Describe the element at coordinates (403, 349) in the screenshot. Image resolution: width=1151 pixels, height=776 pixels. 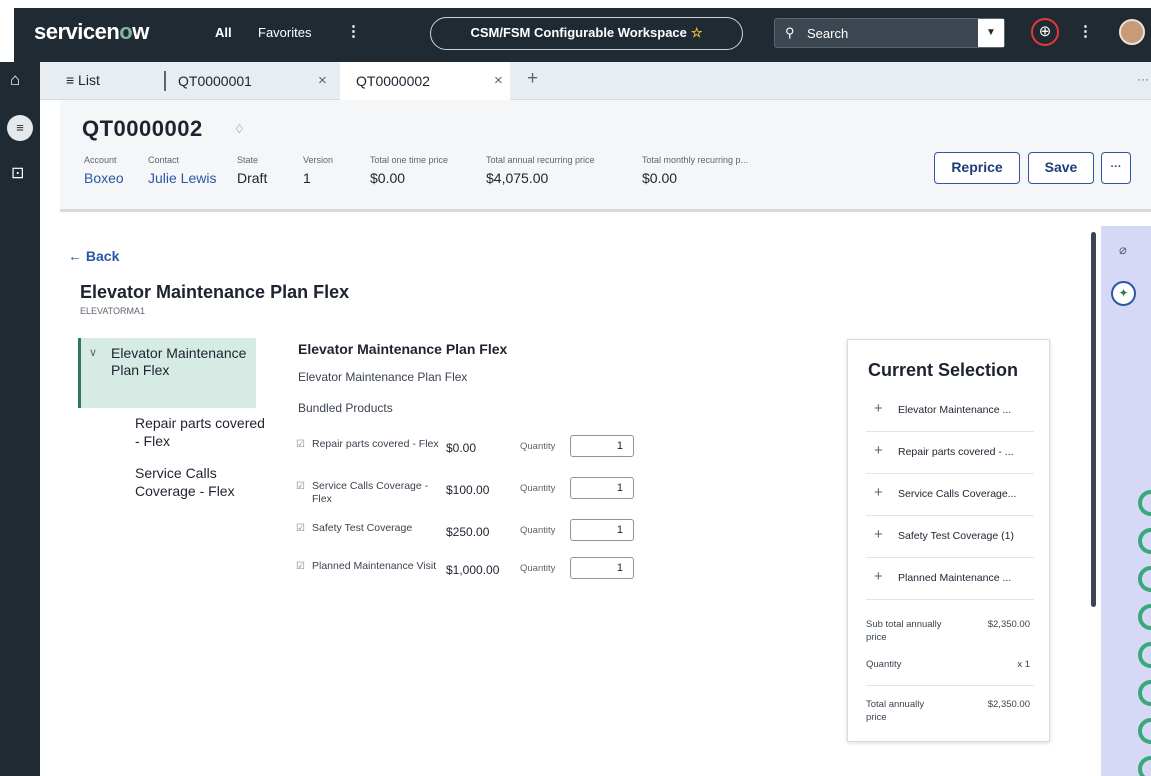
I see `panel-title: Elevator Maintenance Plan Flex` at that location.